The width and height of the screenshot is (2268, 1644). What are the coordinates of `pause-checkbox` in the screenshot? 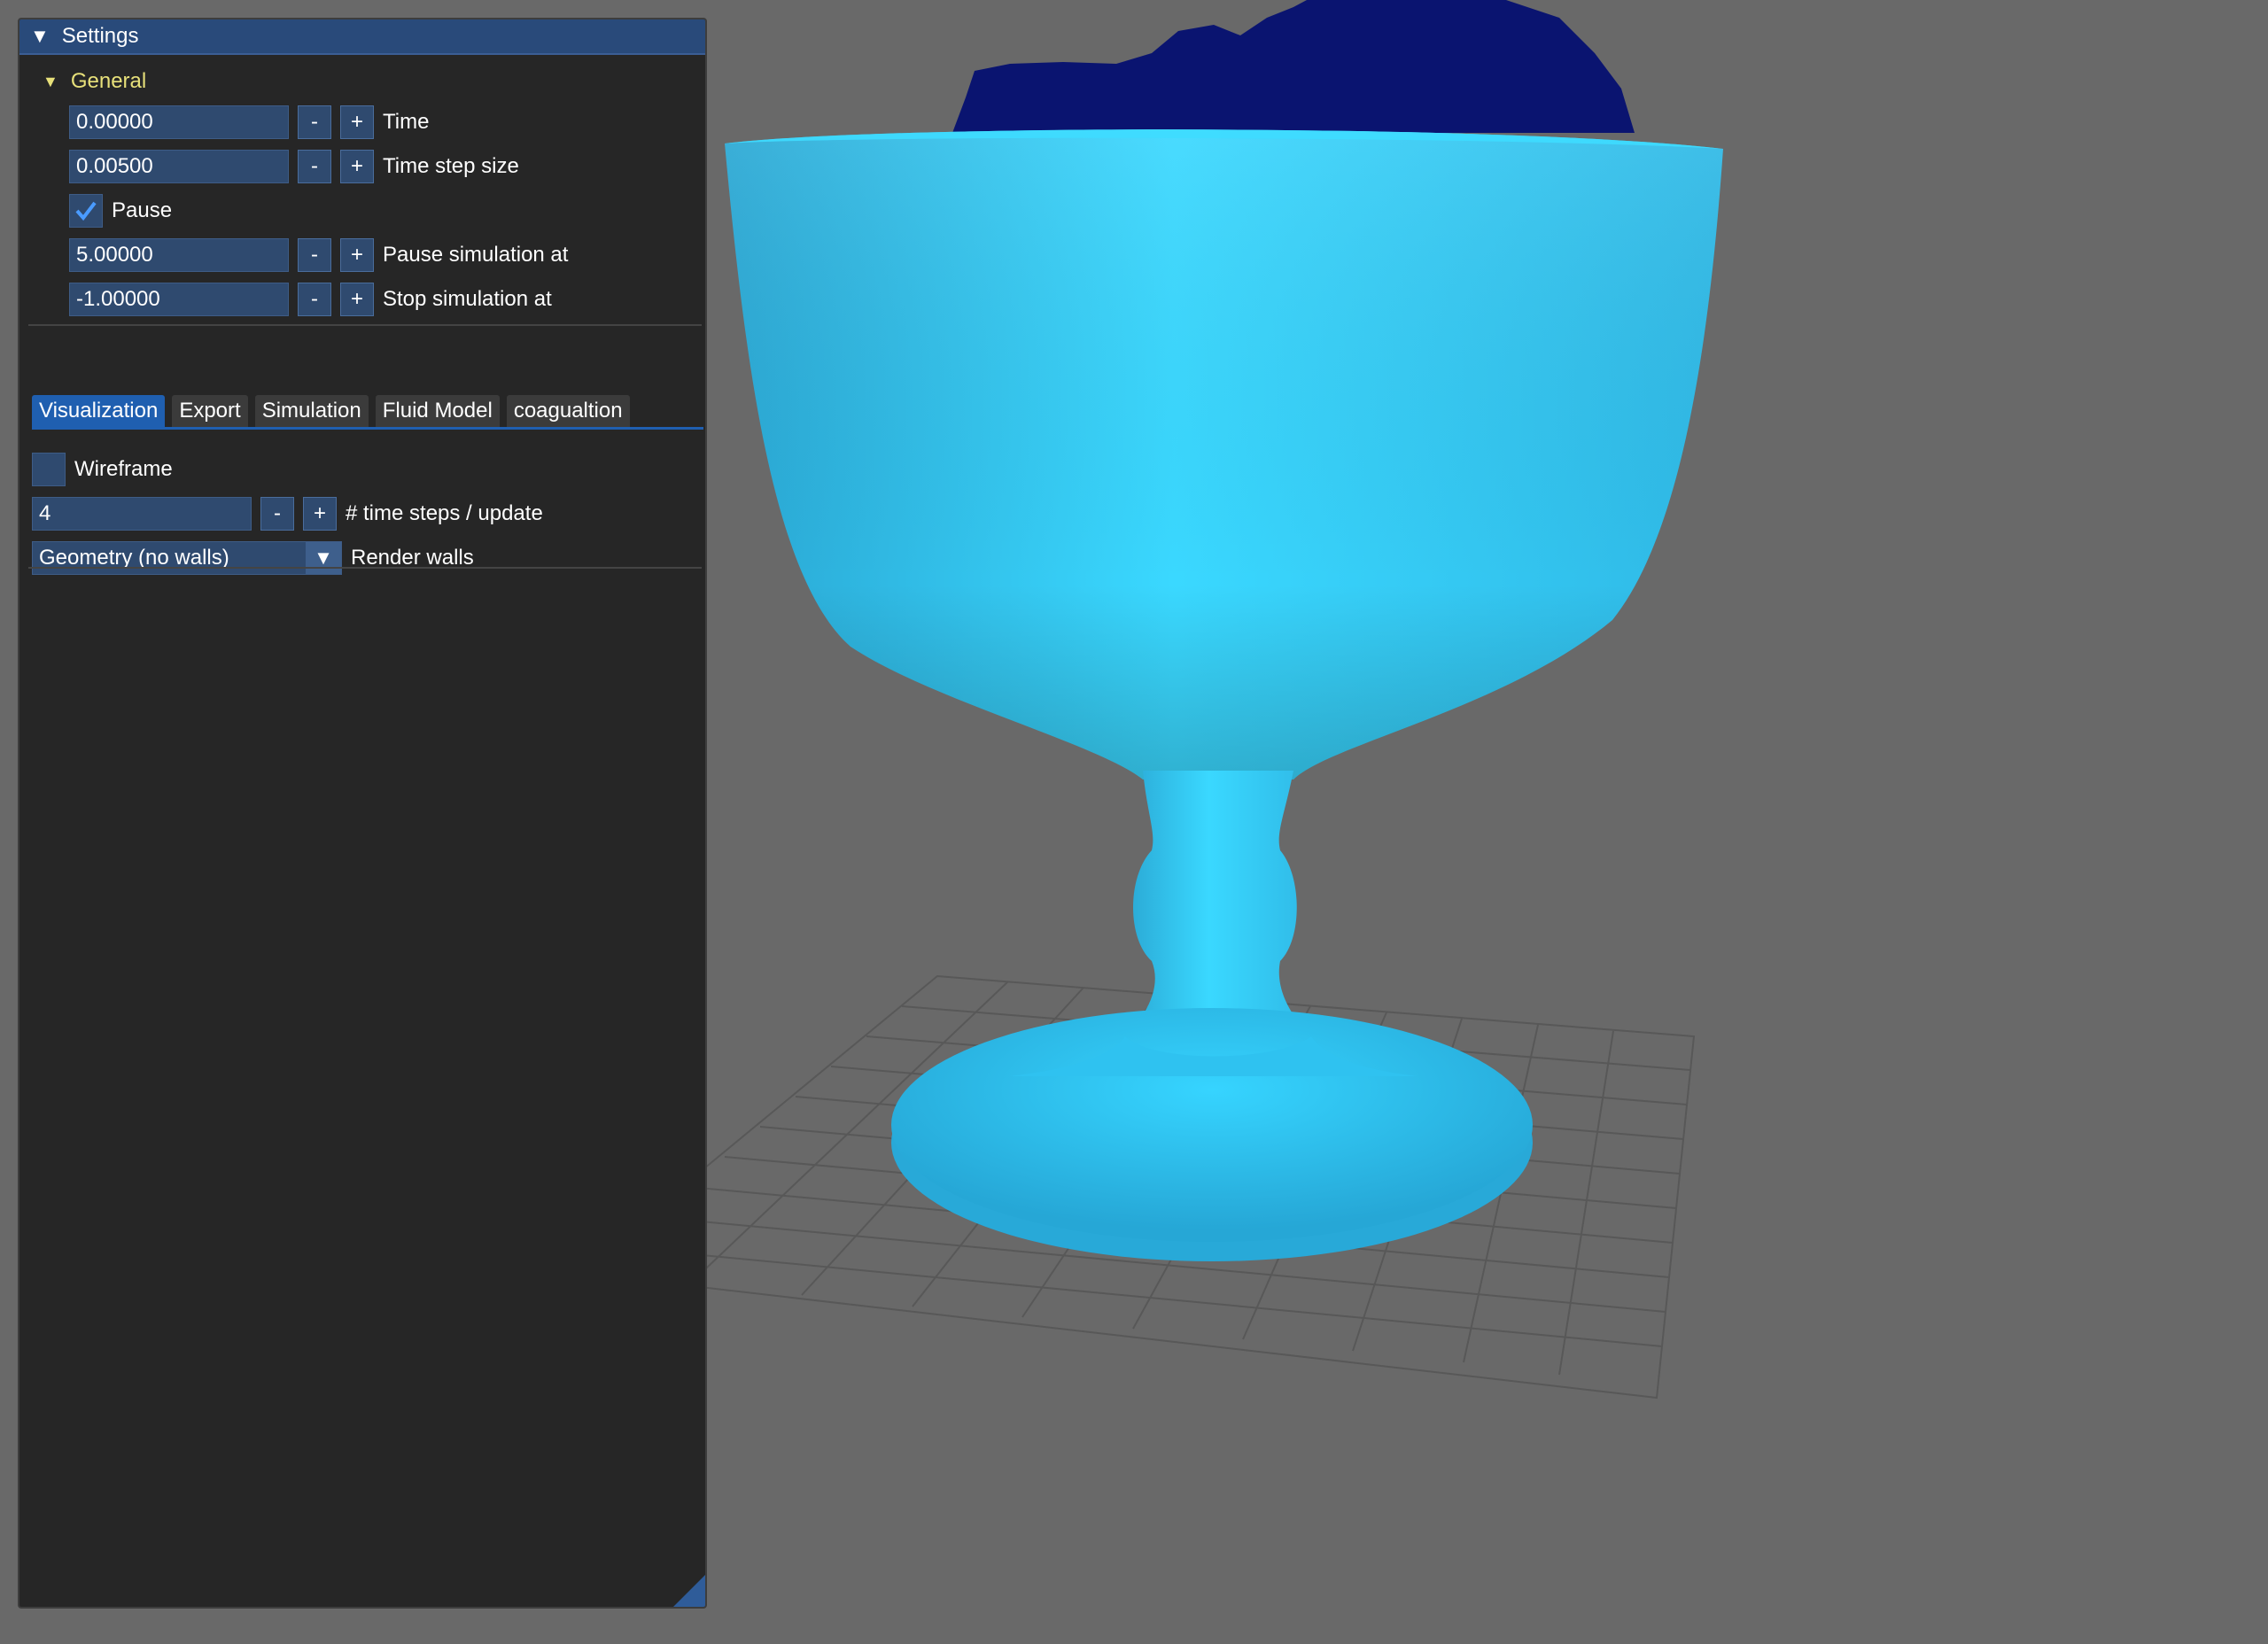 It's located at (86, 211).